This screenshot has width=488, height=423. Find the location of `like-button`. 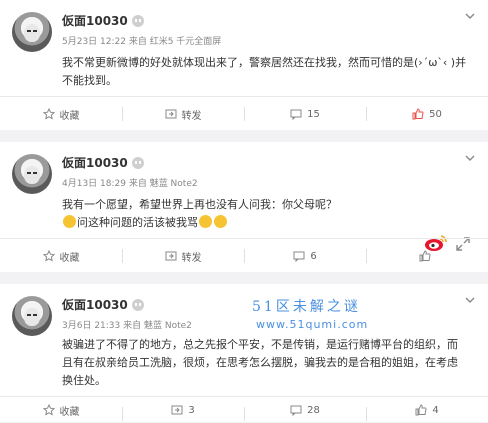

like-button is located at coordinates (427, 256).